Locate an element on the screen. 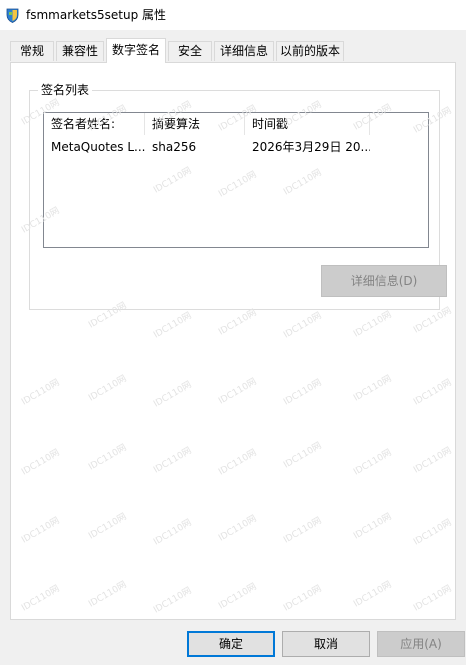 The image size is (466, 665). tab-details: 详细信息 is located at coordinates (244, 51).